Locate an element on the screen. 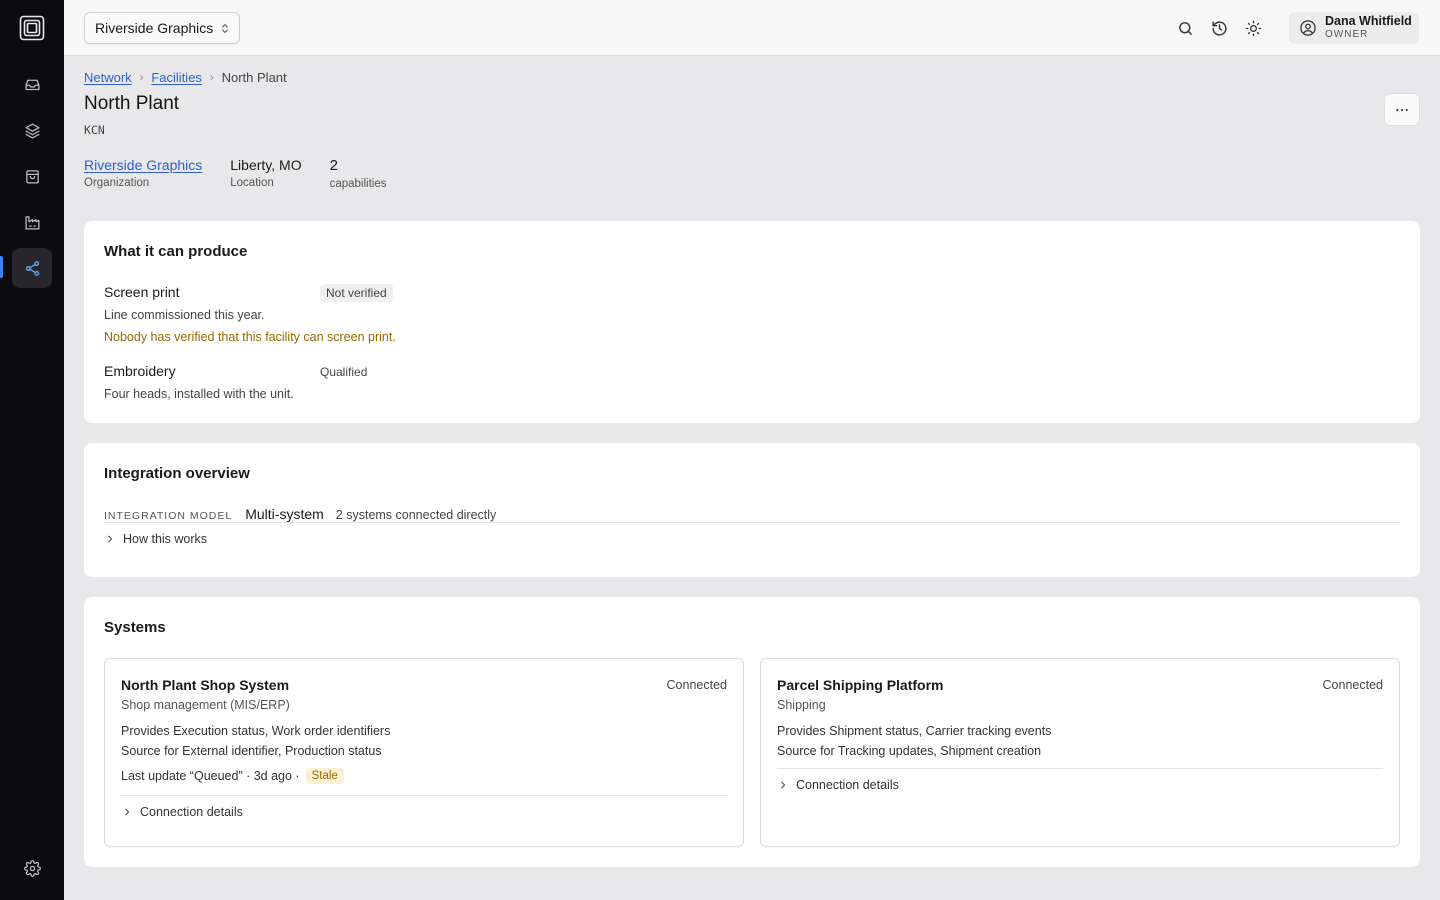 The width and height of the screenshot is (1440, 900). sidebar-item-network is located at coordinates (32, 268).